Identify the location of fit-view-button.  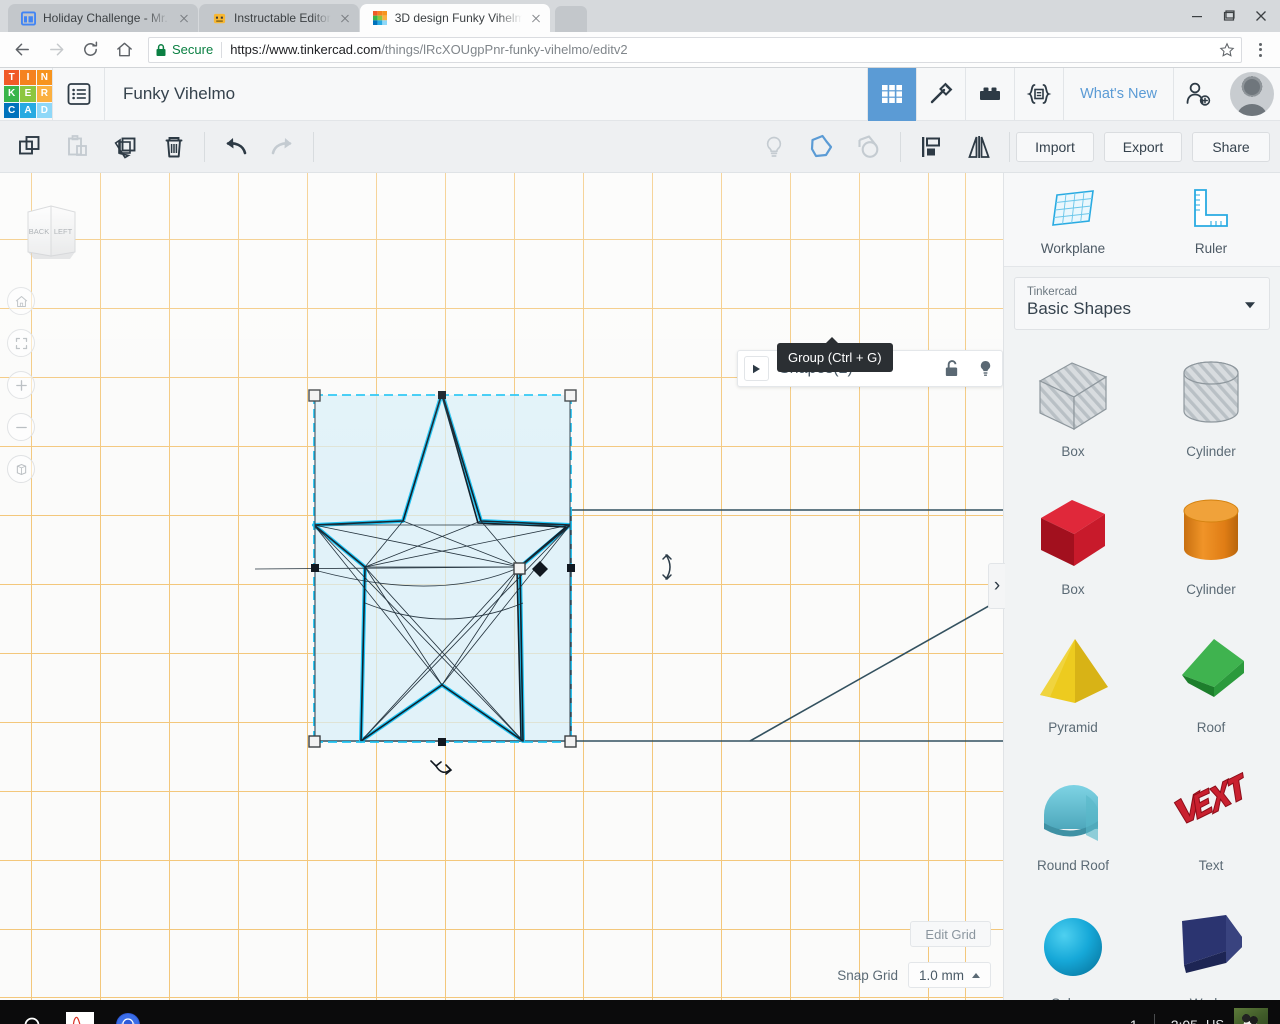
(21, 343).